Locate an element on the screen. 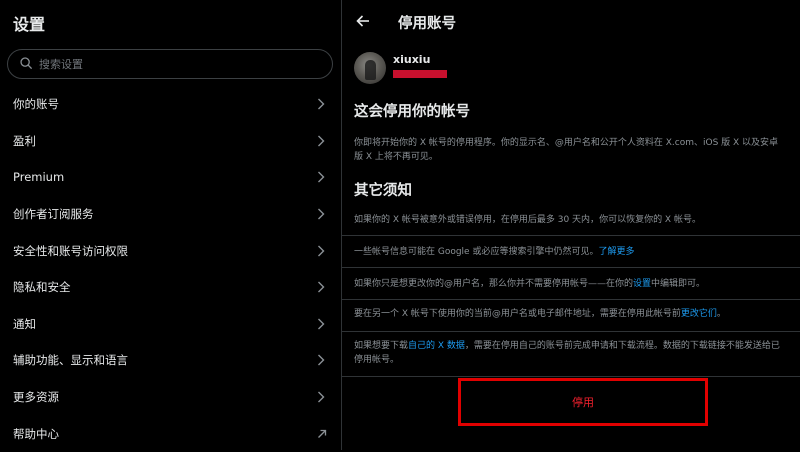 This screenshot has height=452, width=800. settings-link: 设置 is located at coordinates (642, 284).